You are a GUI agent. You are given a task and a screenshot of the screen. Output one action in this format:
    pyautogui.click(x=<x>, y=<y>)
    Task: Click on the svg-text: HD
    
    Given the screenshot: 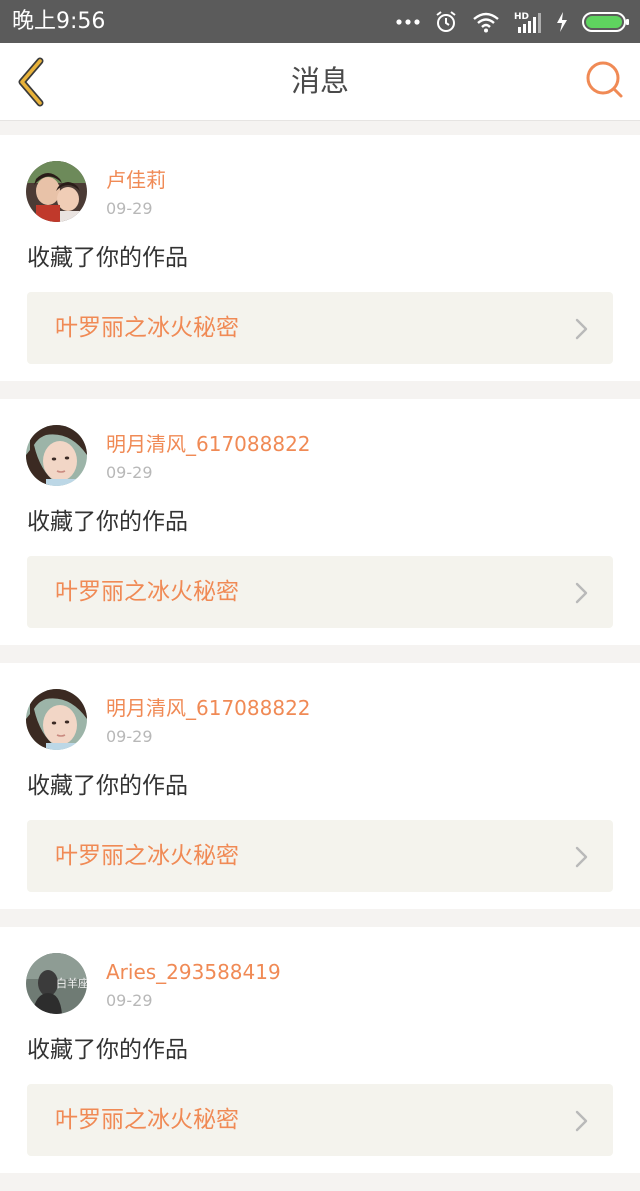 What is the action you would take?
    pyautogui.click(x=521, y=17)
    